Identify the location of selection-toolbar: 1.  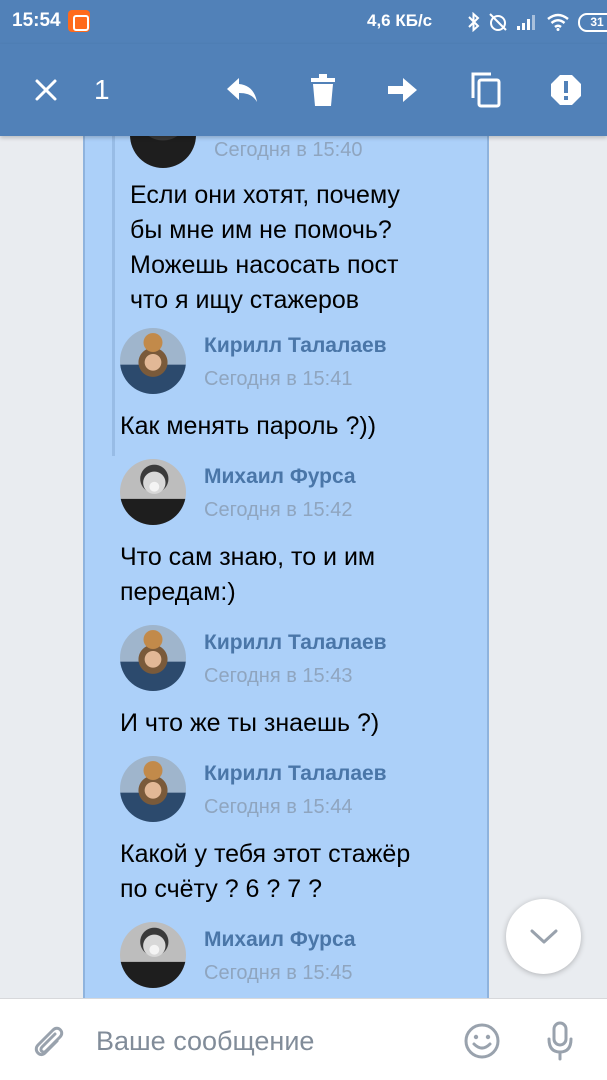
(303, 90).